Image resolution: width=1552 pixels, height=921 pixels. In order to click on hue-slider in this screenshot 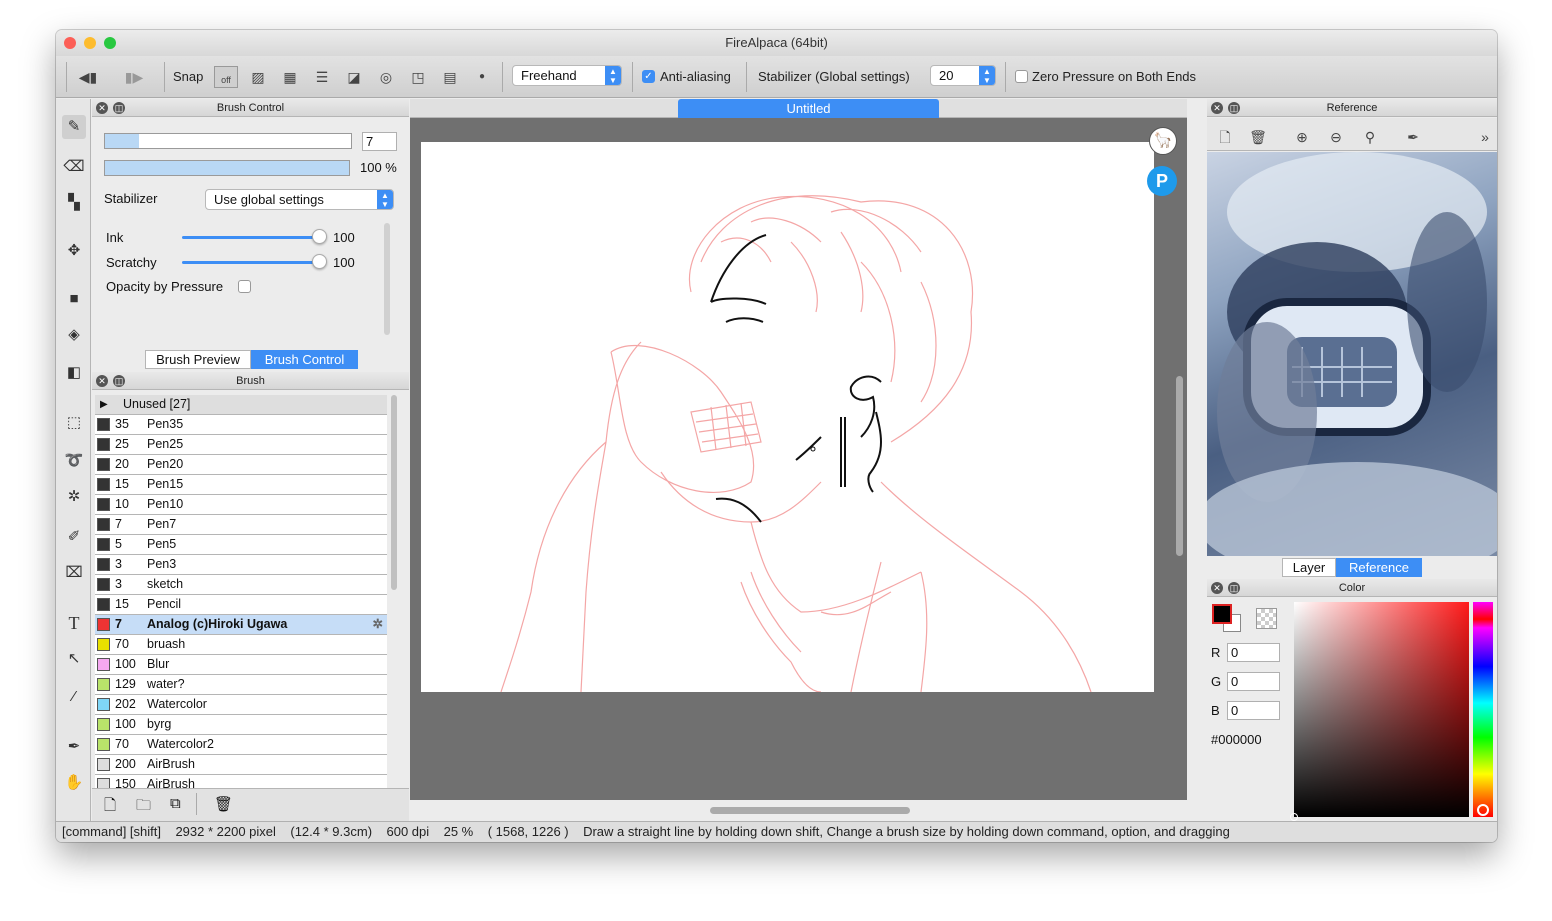, I will do `click(1483, 709)`.